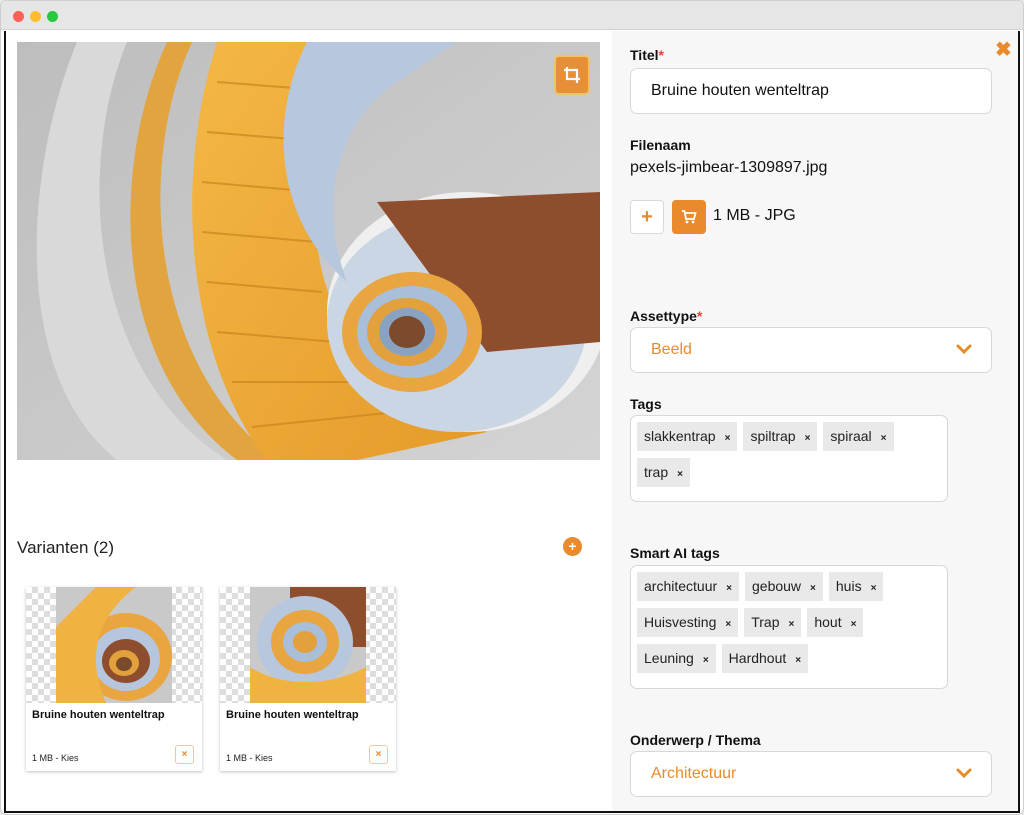 The width and height of the screenshot is (1024, 815). I want to click on maximize-window-button, so click(52, 16).